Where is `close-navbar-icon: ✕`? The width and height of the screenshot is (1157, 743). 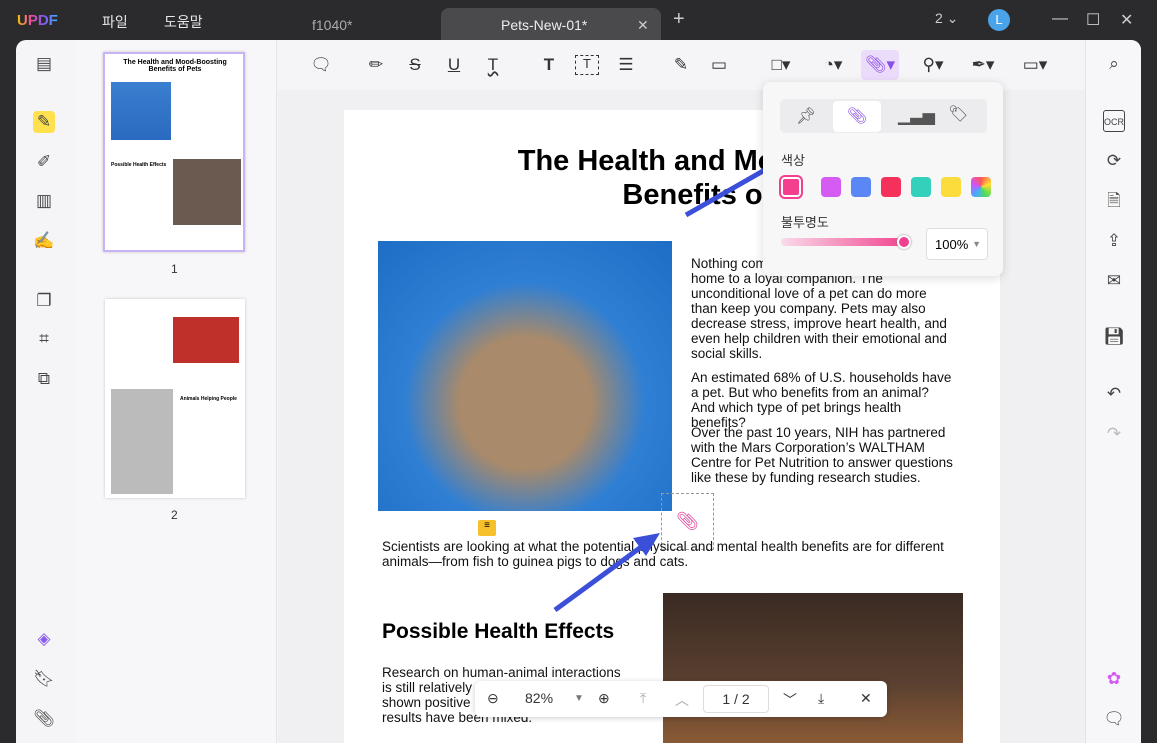 close-navbar-icon: ✕ is located at coordinates (866, 698).